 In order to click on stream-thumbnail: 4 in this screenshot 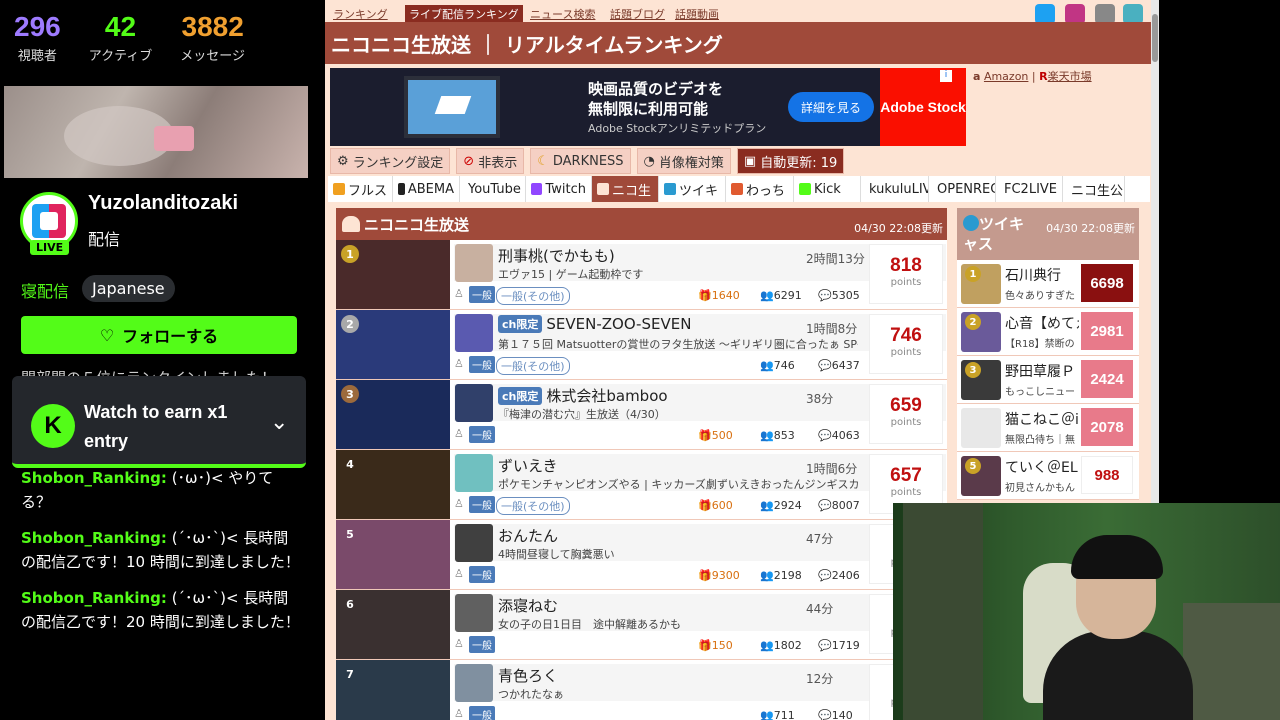, I will do `click(393, 484)`.